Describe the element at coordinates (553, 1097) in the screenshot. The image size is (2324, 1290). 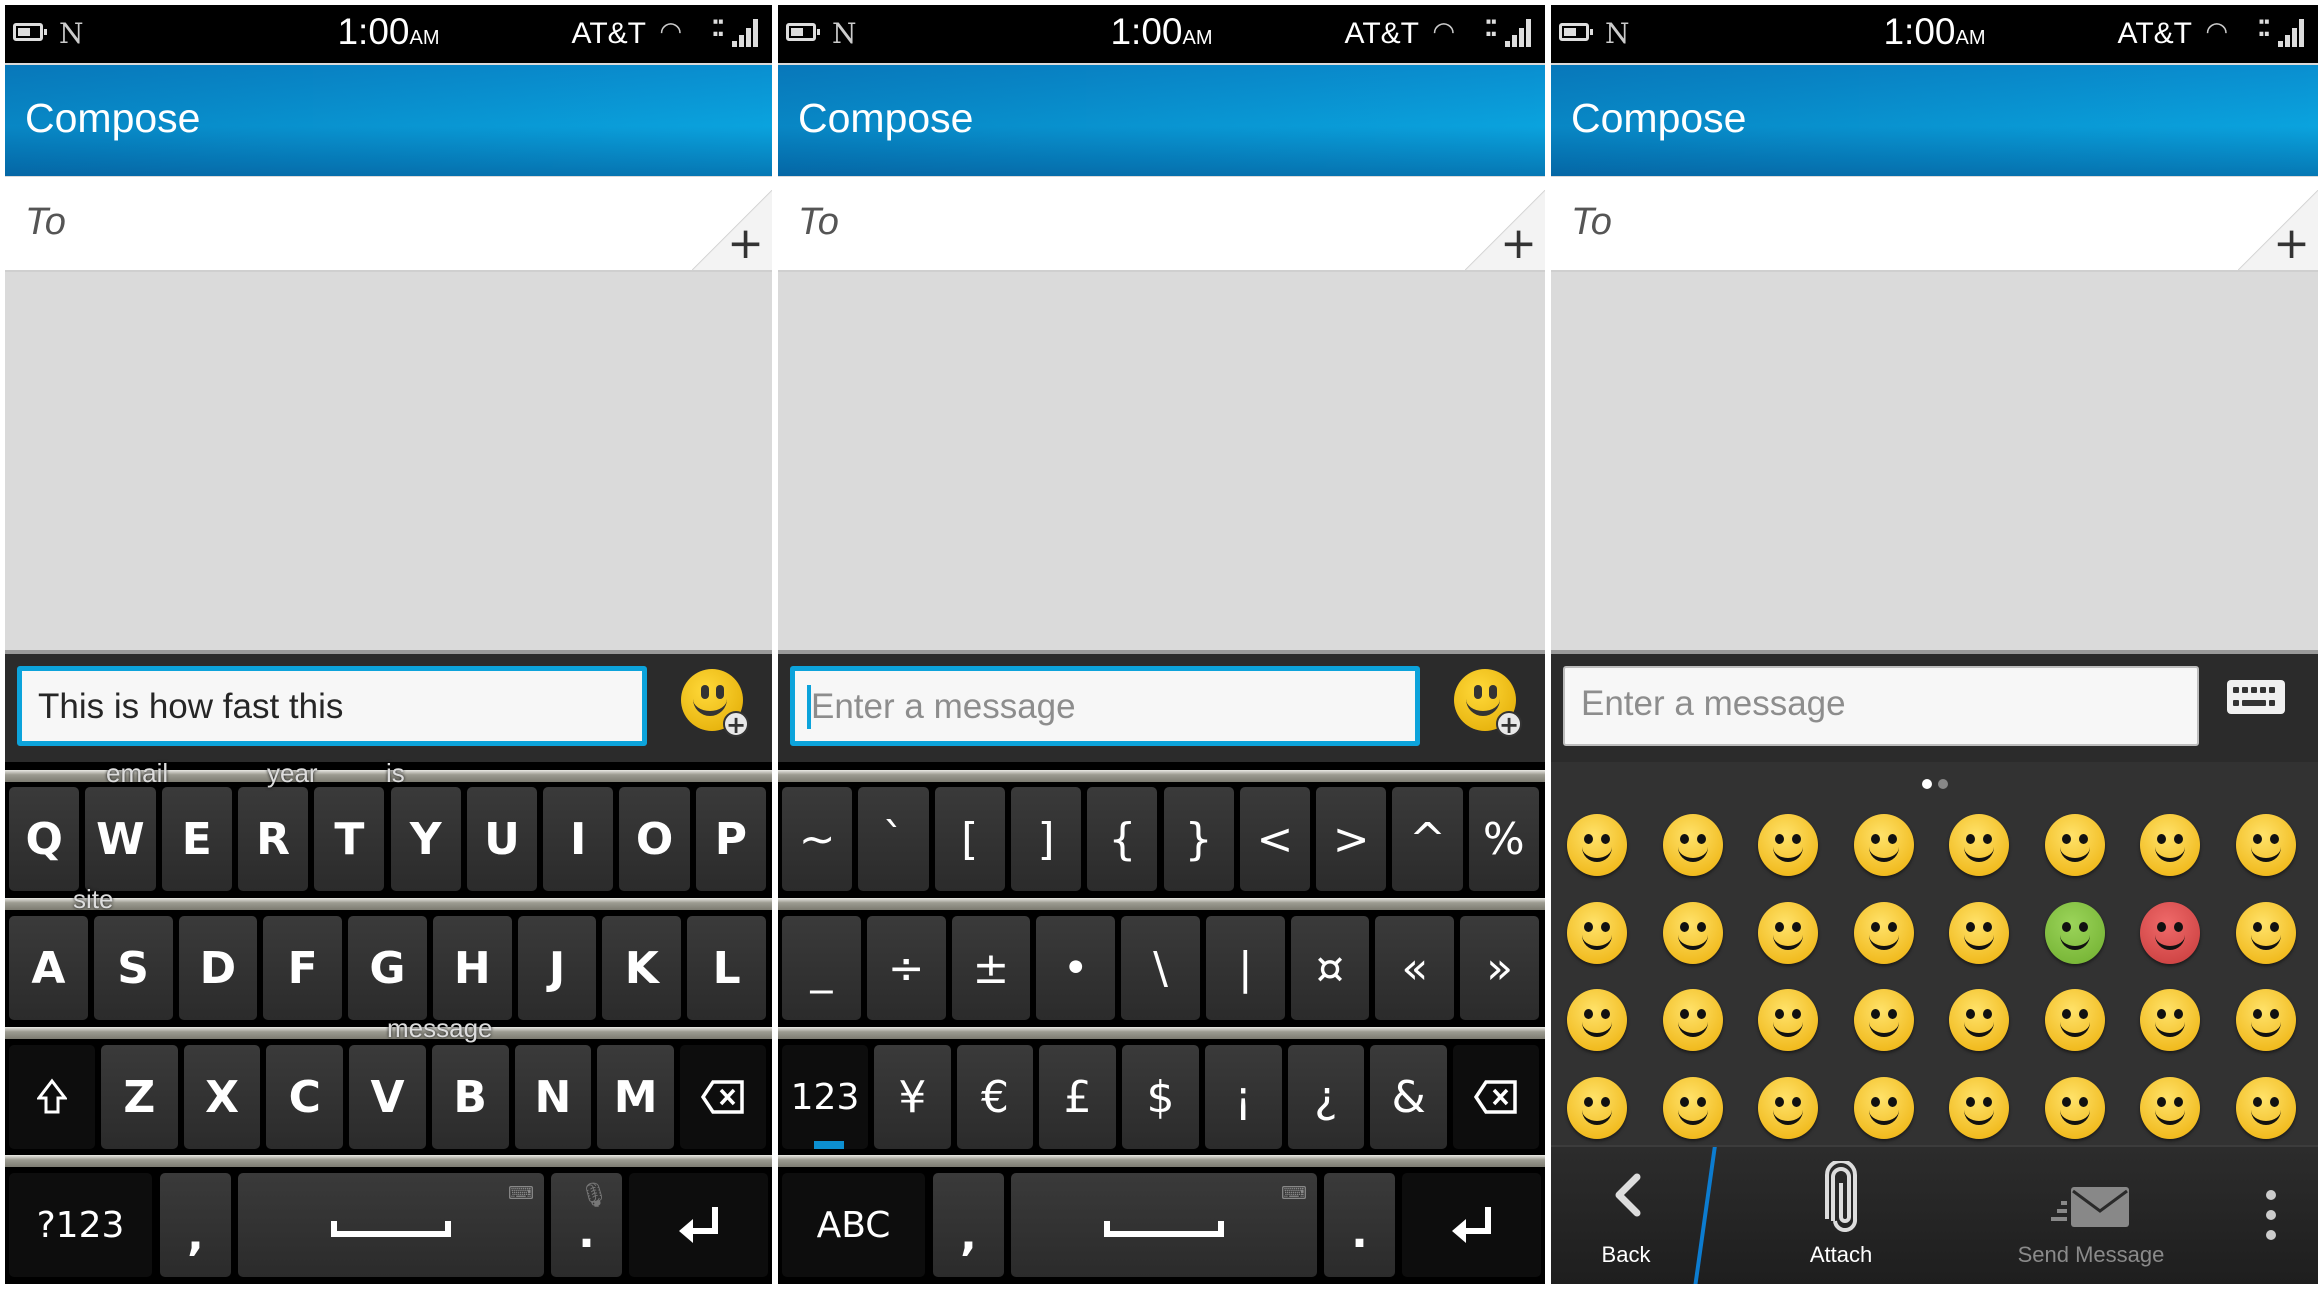
I see `key: N` at that location.